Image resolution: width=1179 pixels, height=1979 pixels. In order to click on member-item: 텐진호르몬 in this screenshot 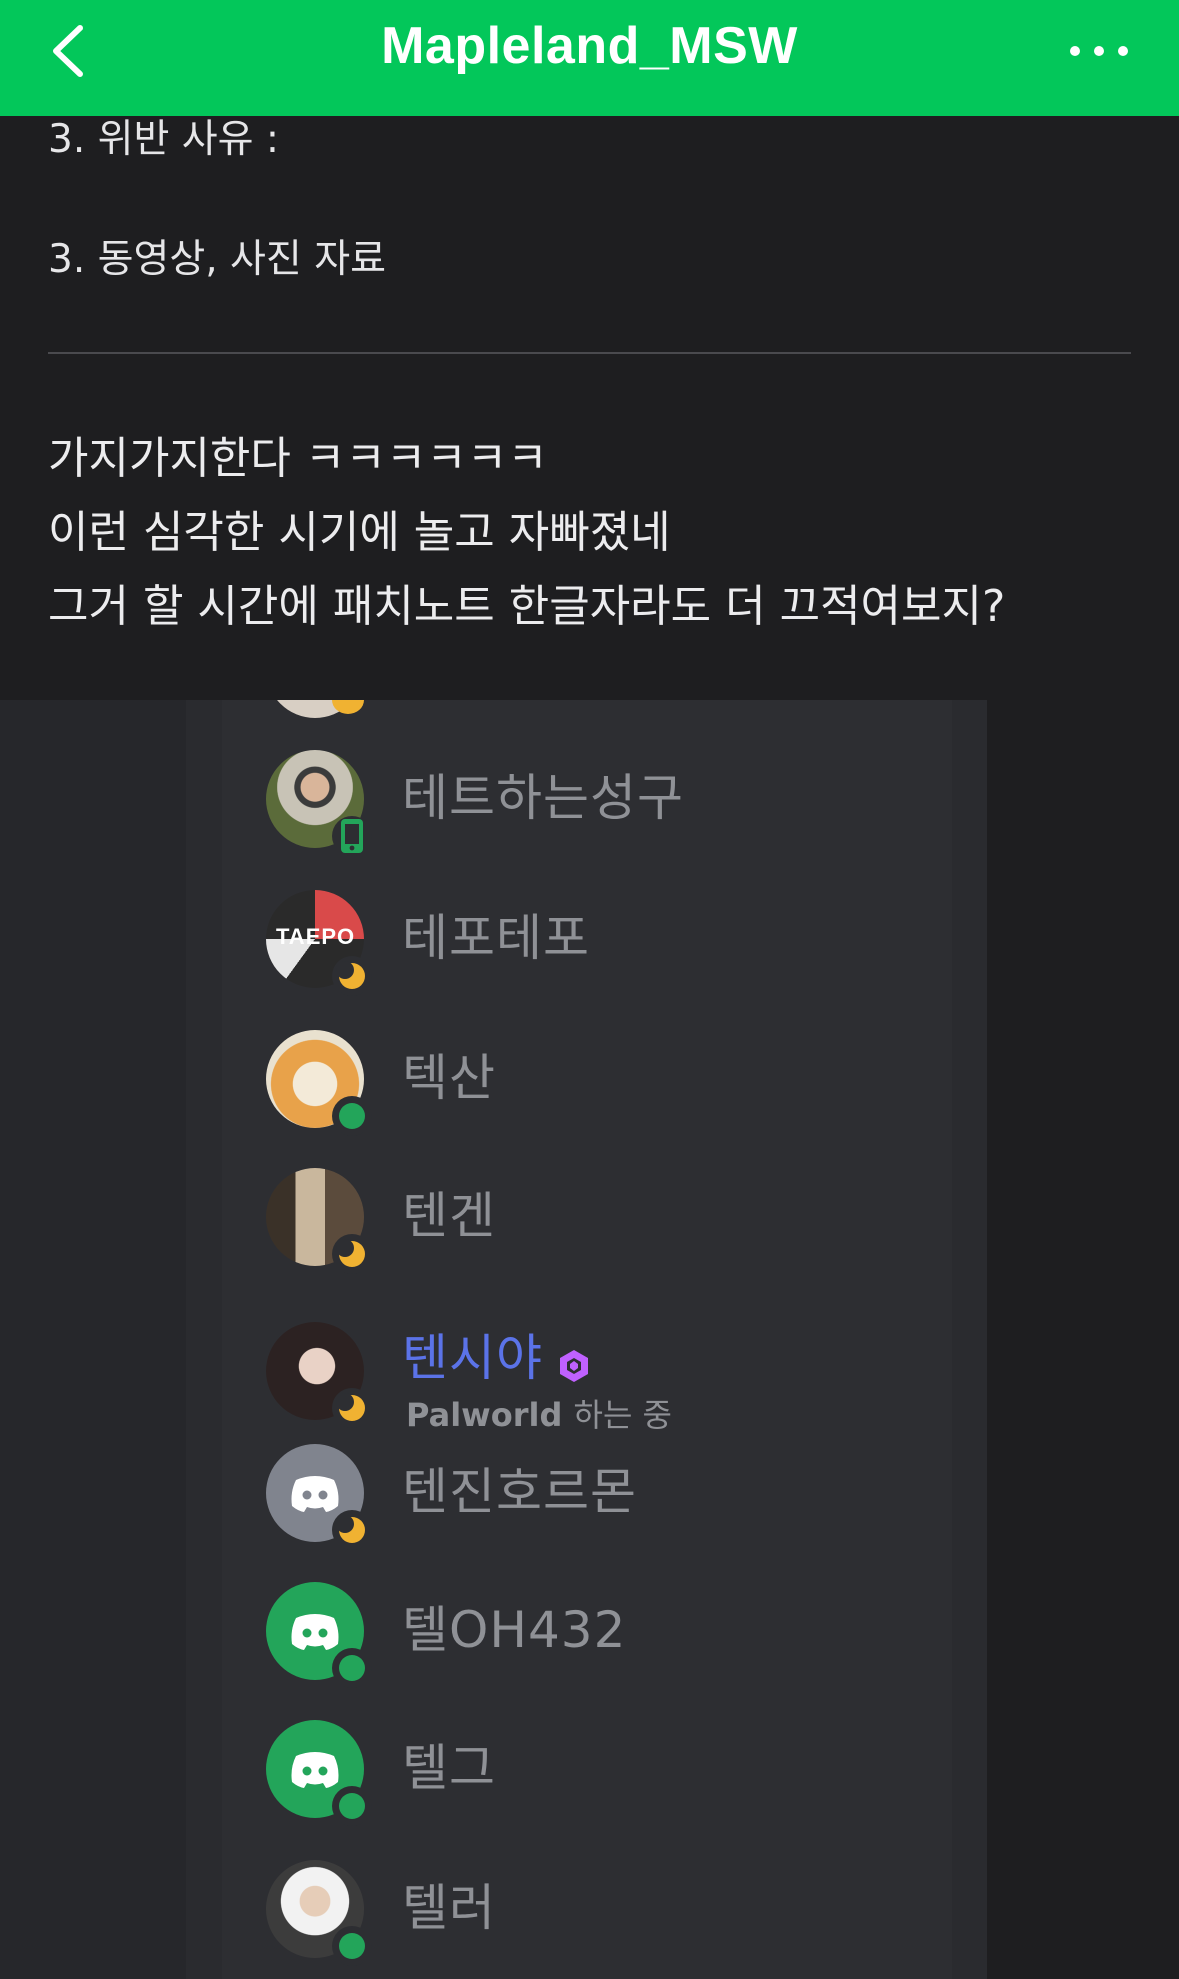, I will do `click(586, 1499)`.